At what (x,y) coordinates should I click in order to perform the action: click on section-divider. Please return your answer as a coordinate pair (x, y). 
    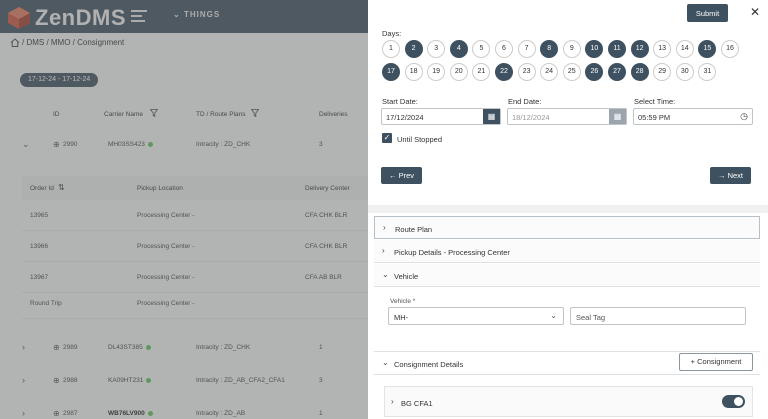
    Looking at the image, I should click on (568, 209).